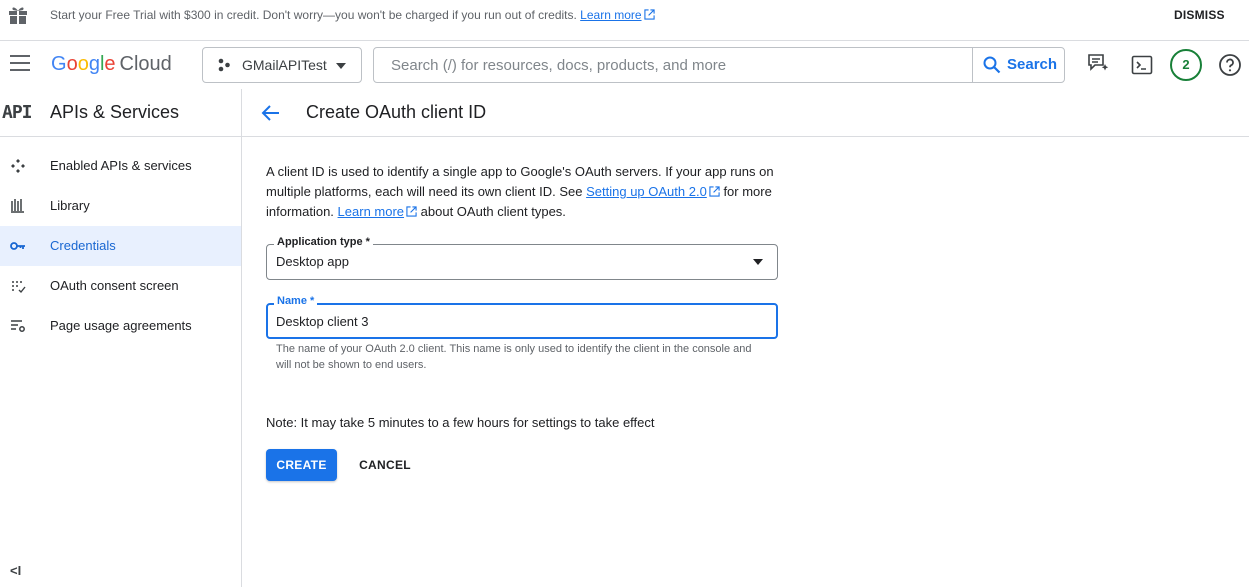 Image resolution: width=1249 pixels, height=587 pixels. Describe the element at coordinates (371, 211) in the screenshot. I see `learn-more-link: Learn more` at that location.